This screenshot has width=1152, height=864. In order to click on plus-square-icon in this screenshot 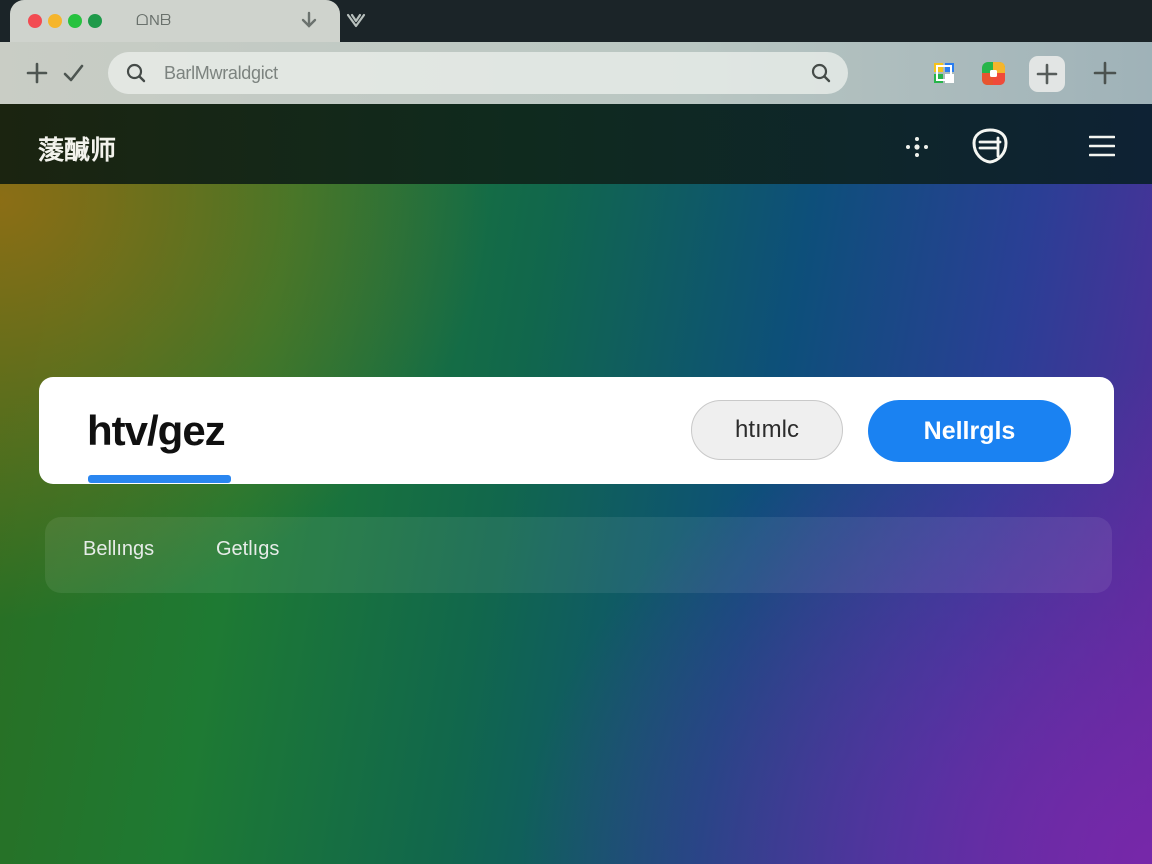, I will do `click(1047, 74)`.